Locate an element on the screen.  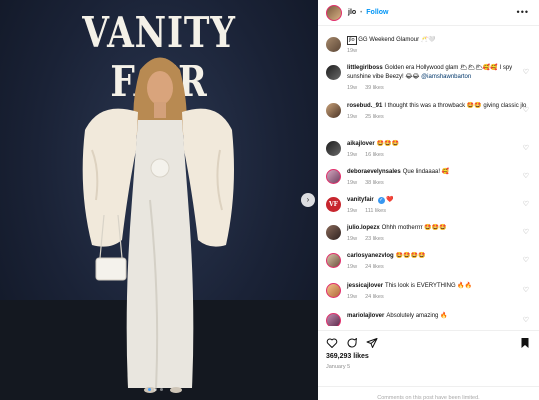
post-caption: jlo GG Weekend Glamour 🥂🤍 19w is located at coordinates (428, 46).